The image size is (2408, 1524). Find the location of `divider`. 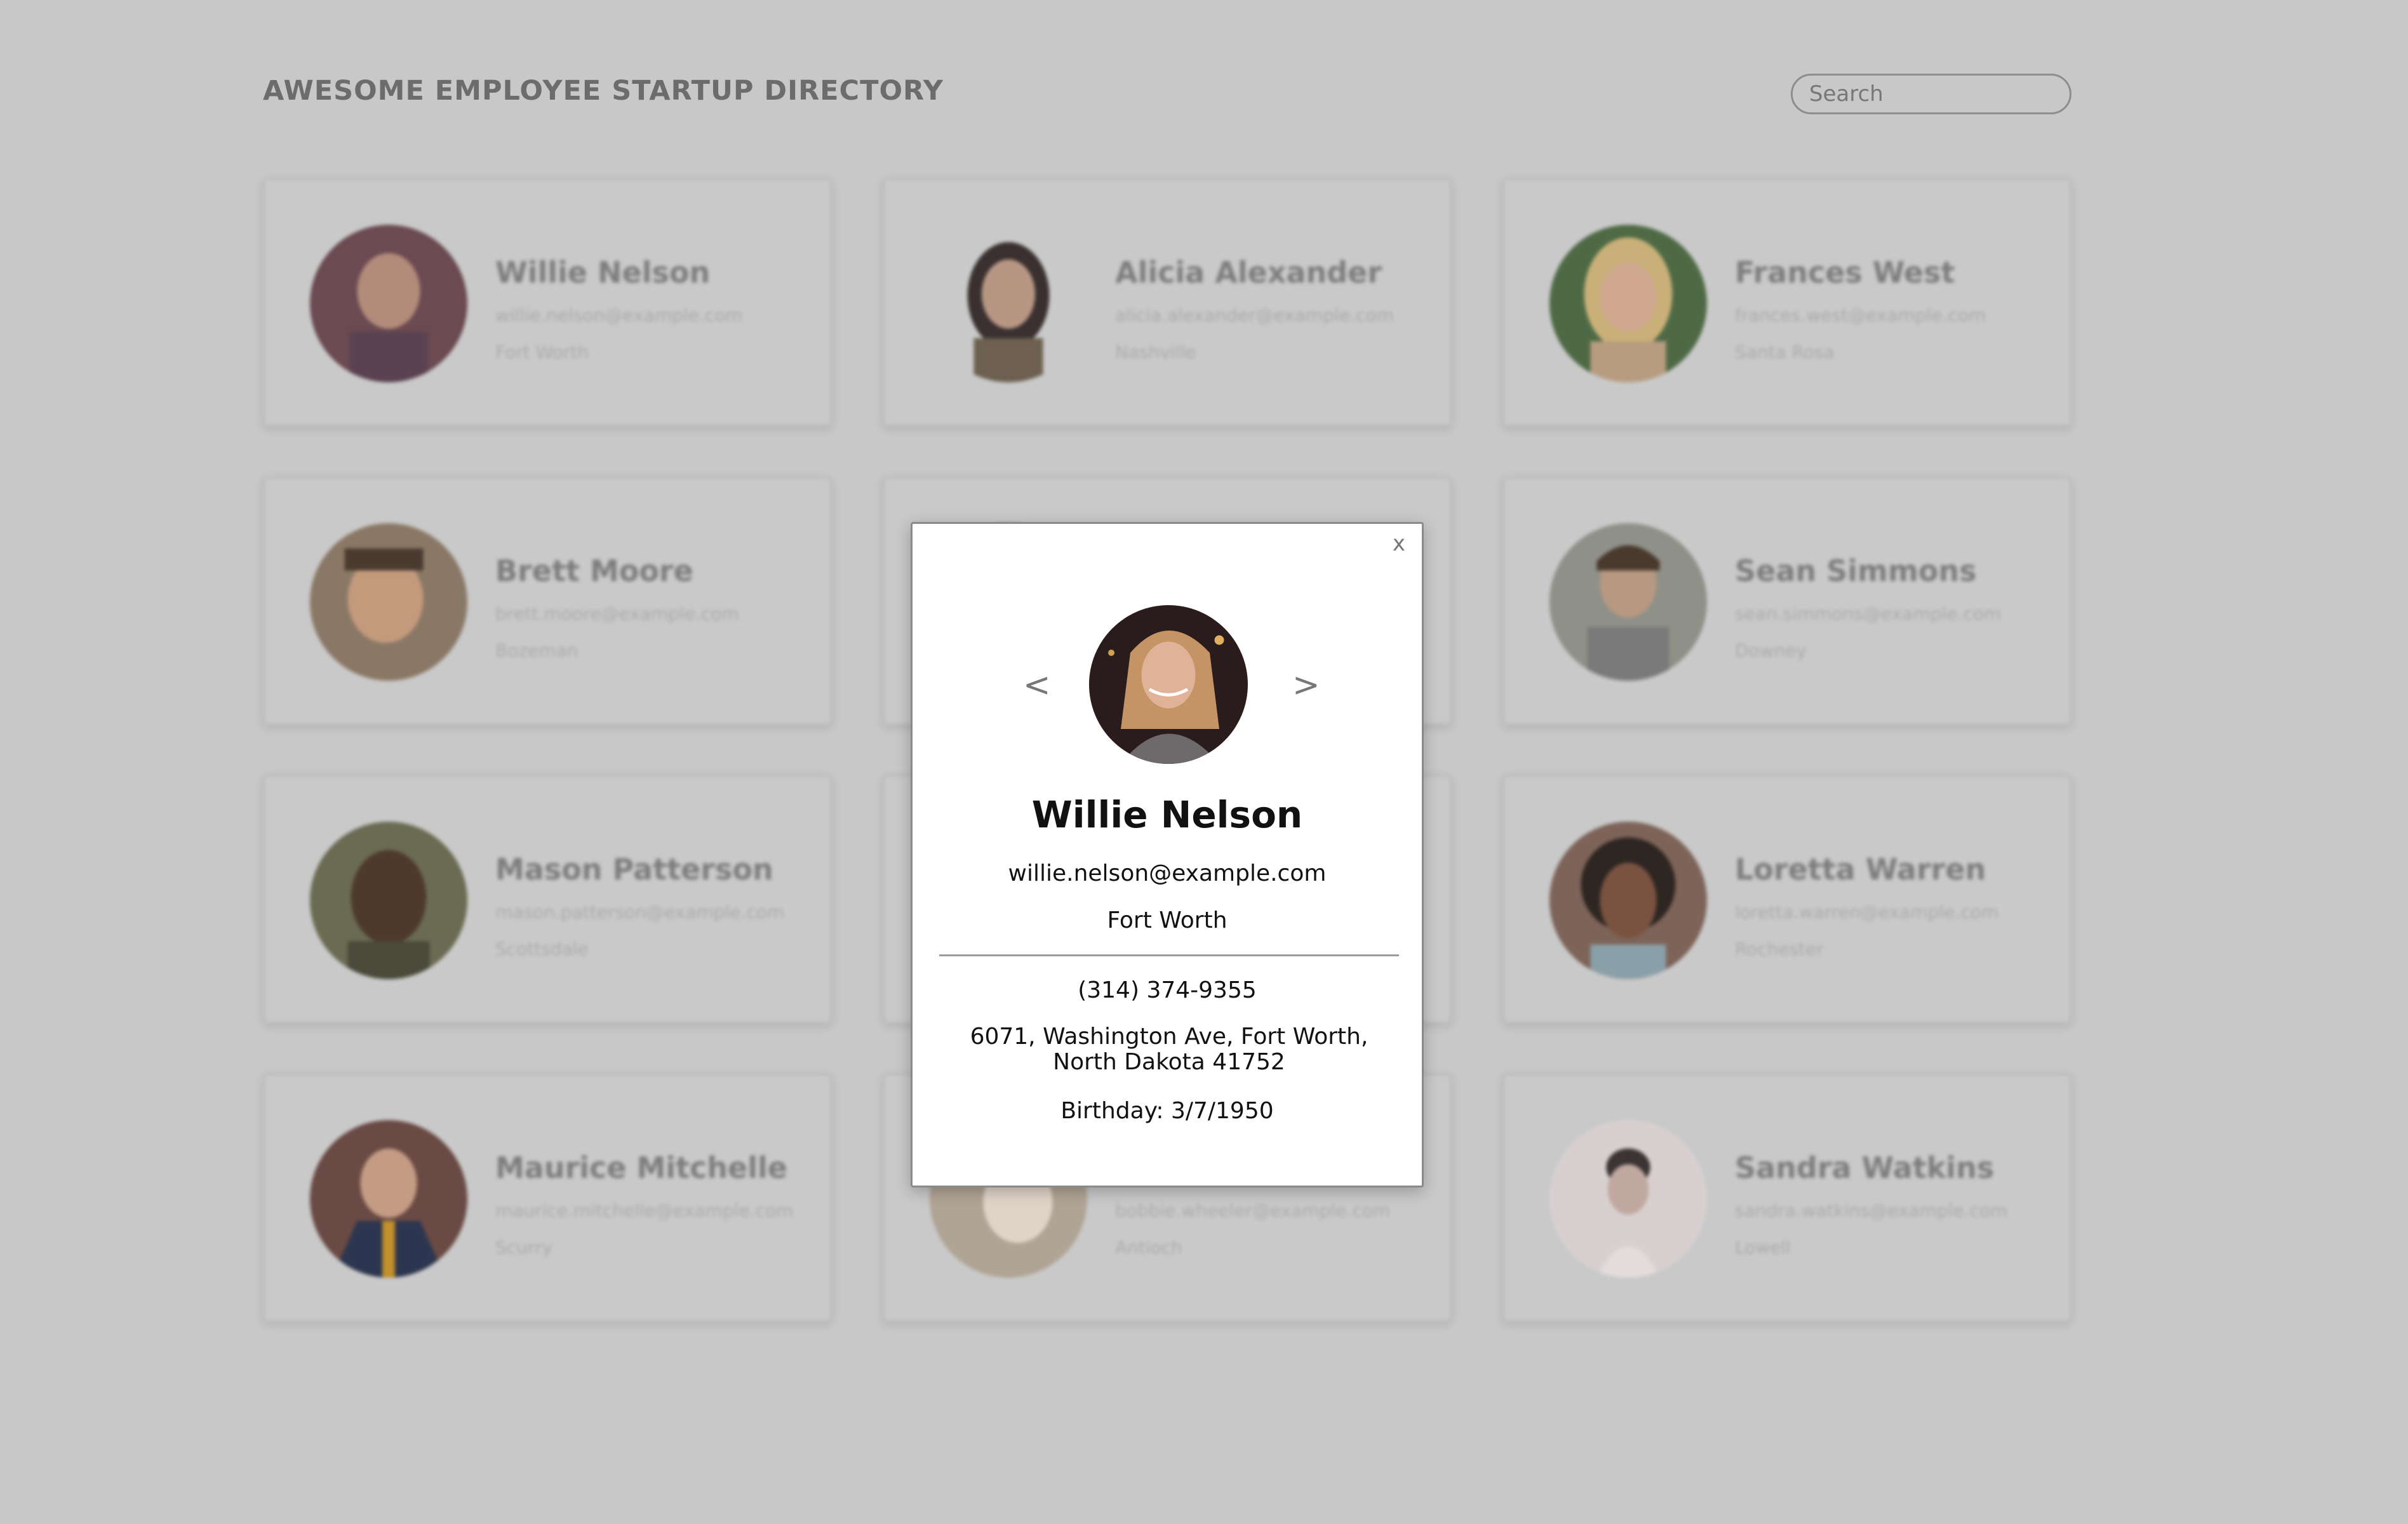

divider is located at coordinates (1169, 955).